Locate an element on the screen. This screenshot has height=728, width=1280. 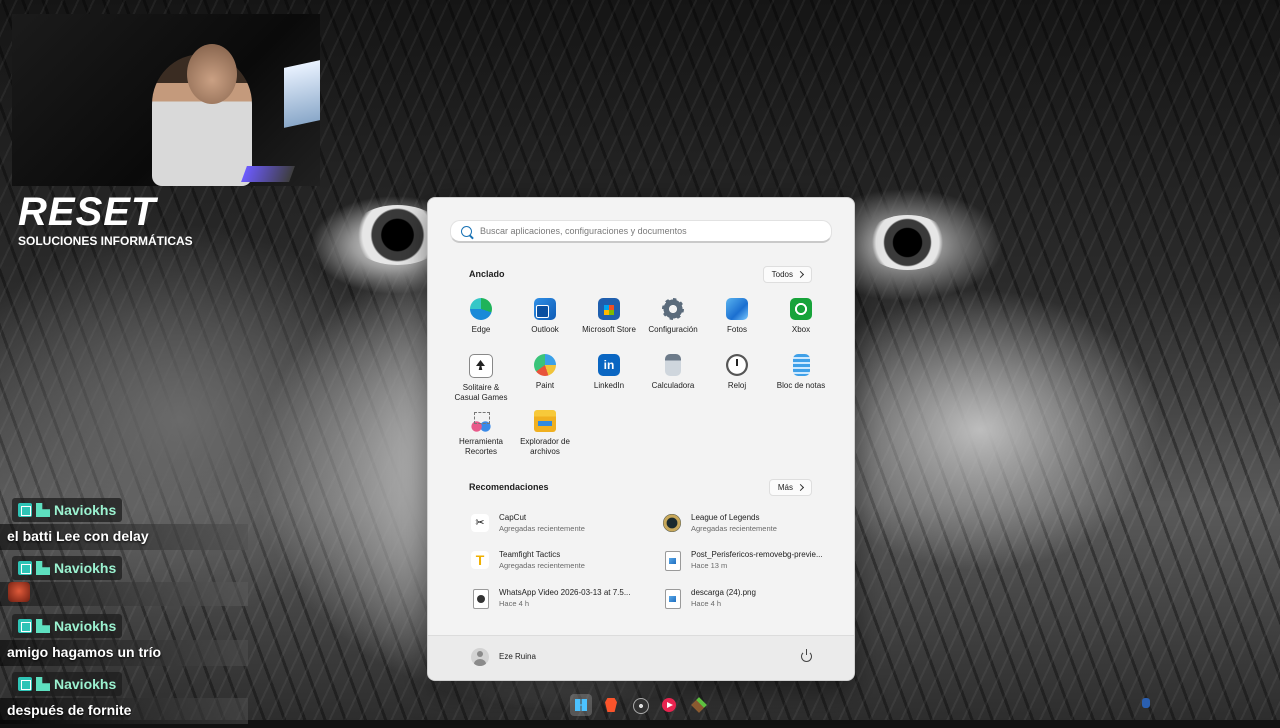
recommended-subtitle: Hace 13 m is located at coordinates (709, 565).